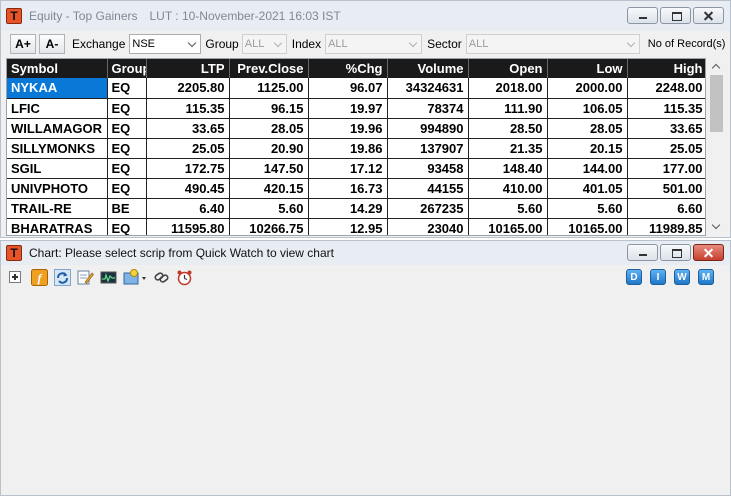  I want to click on cell-prev-close: 5.60, so click(269, 208).